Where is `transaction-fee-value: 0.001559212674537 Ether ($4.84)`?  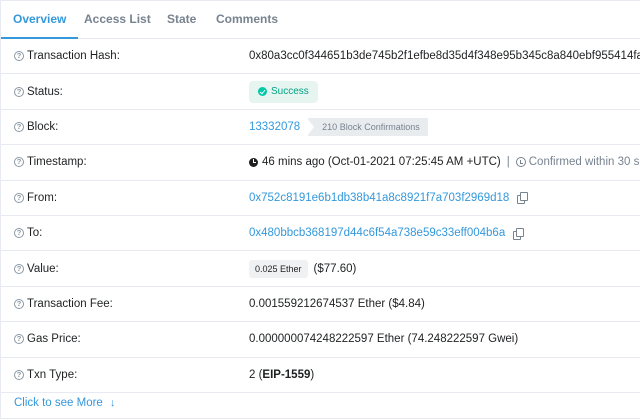 transaction-fee-value: 0.001559212674537 Ether ($4.84) is located at coordinates (337, 303).